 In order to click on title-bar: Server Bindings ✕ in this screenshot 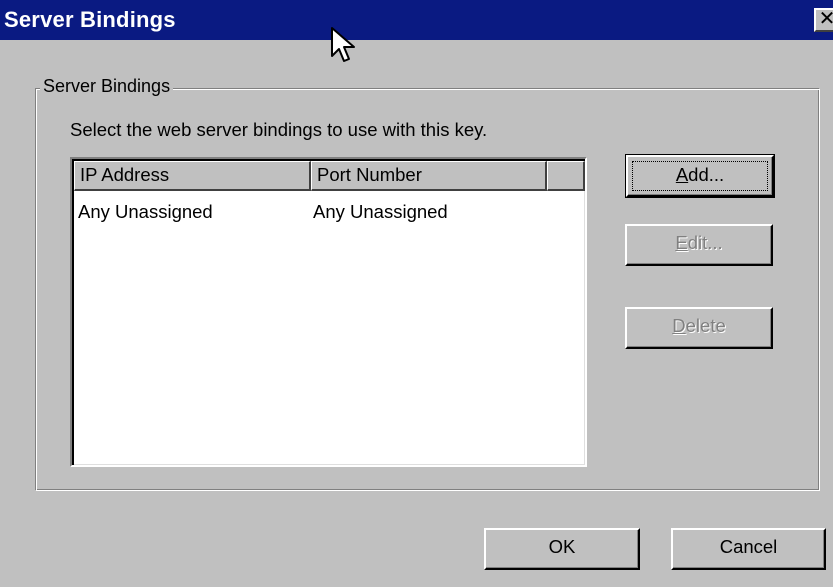, I will do `click(416, 20)`.